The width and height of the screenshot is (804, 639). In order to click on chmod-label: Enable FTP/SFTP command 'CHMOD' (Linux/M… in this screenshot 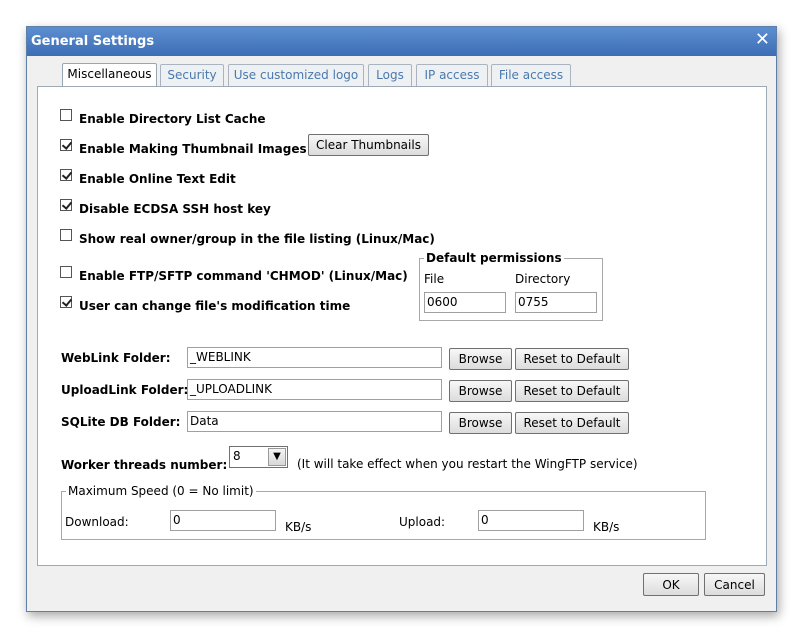, I will do `click(243, 276)`.